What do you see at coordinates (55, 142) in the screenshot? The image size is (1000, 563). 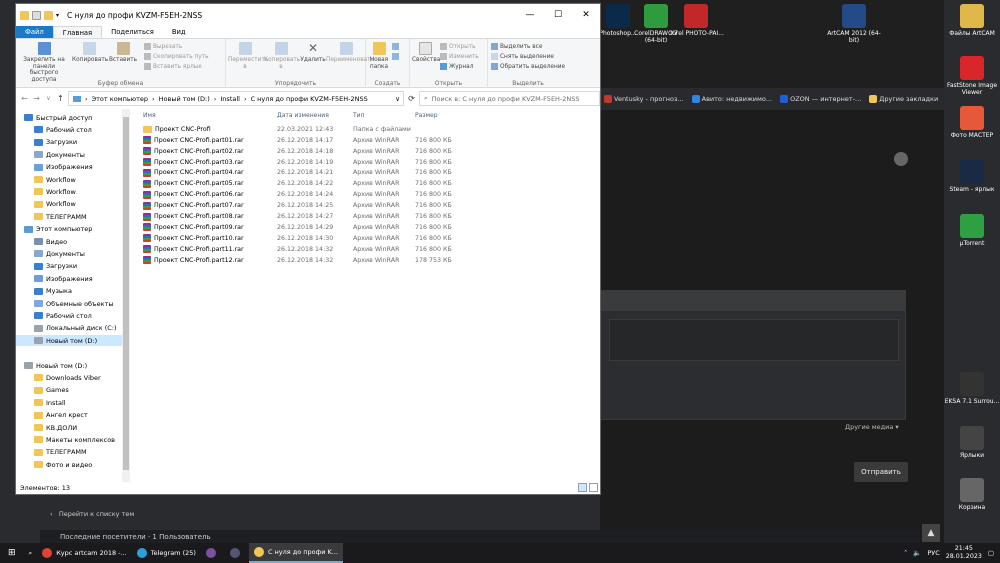 I see `nav-item: Загрузки✦` at bounding box center [55, 142].